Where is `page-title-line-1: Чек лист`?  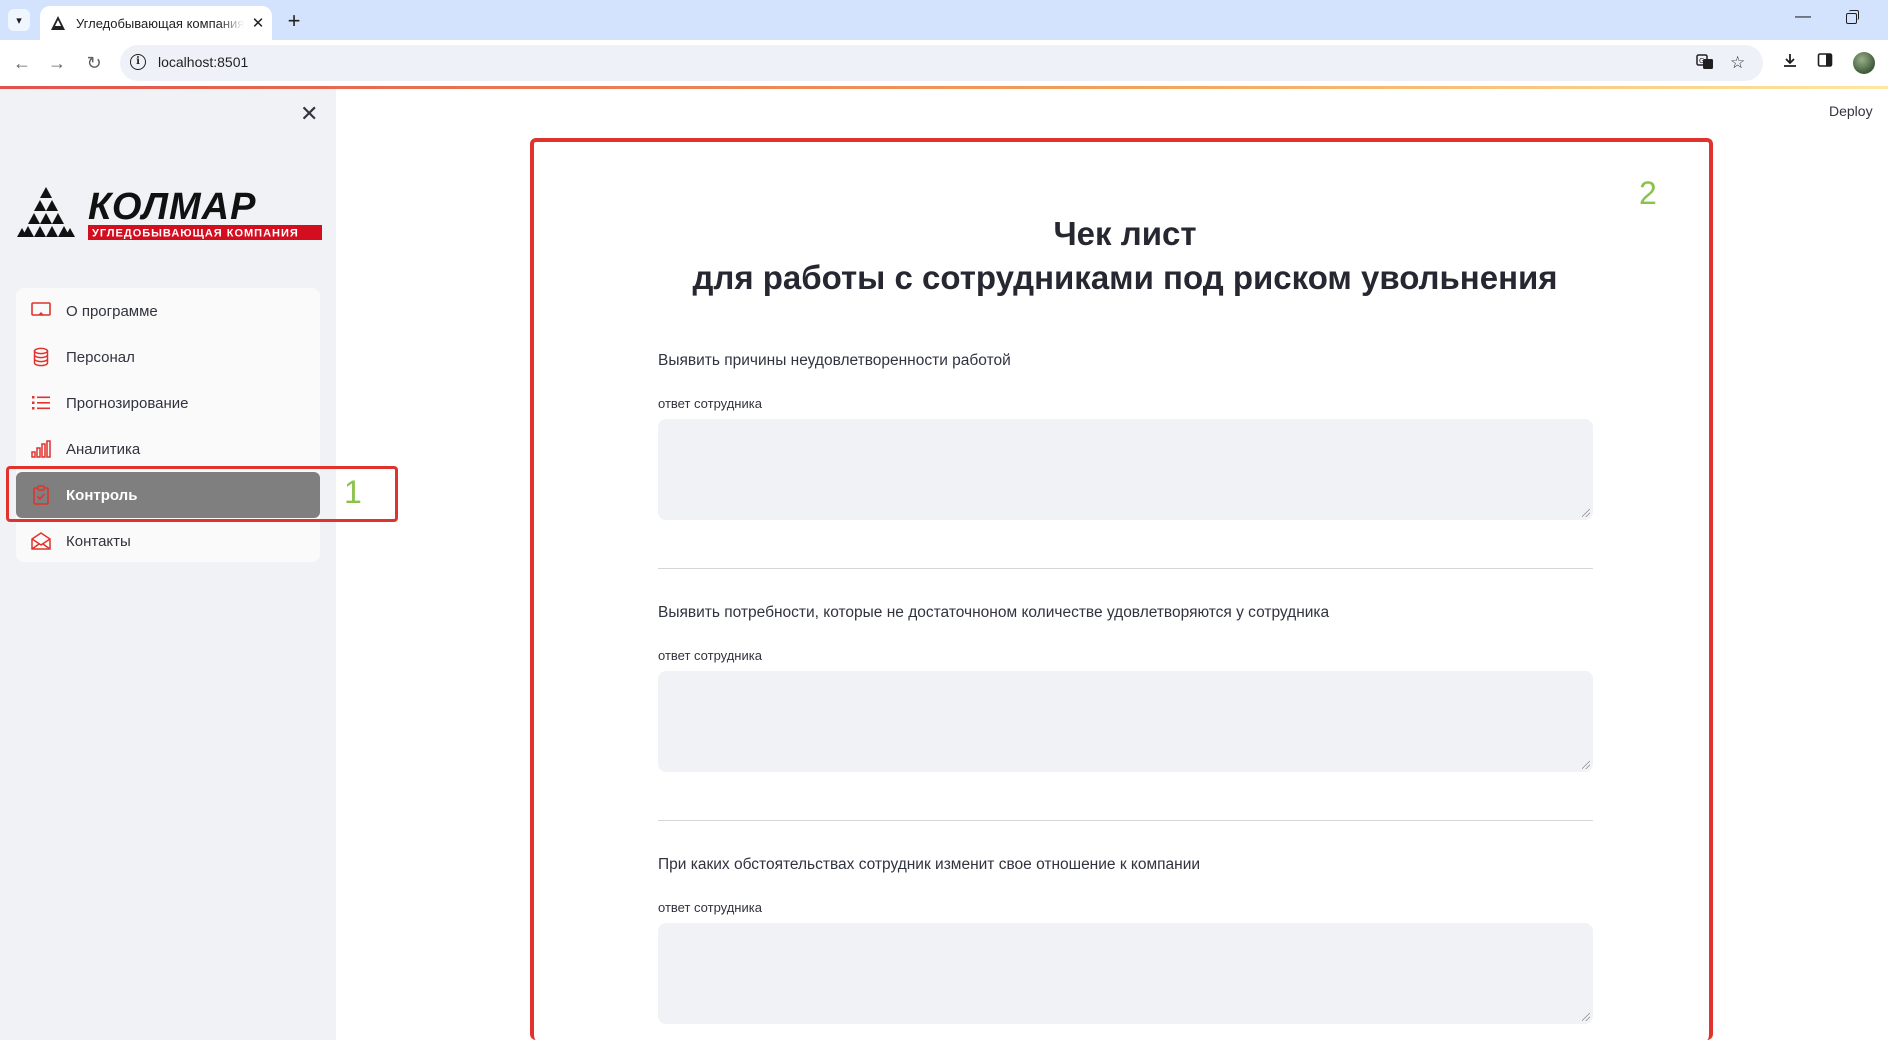 page-title-line-1: Чек лист is located at coordinates (1125, 233).